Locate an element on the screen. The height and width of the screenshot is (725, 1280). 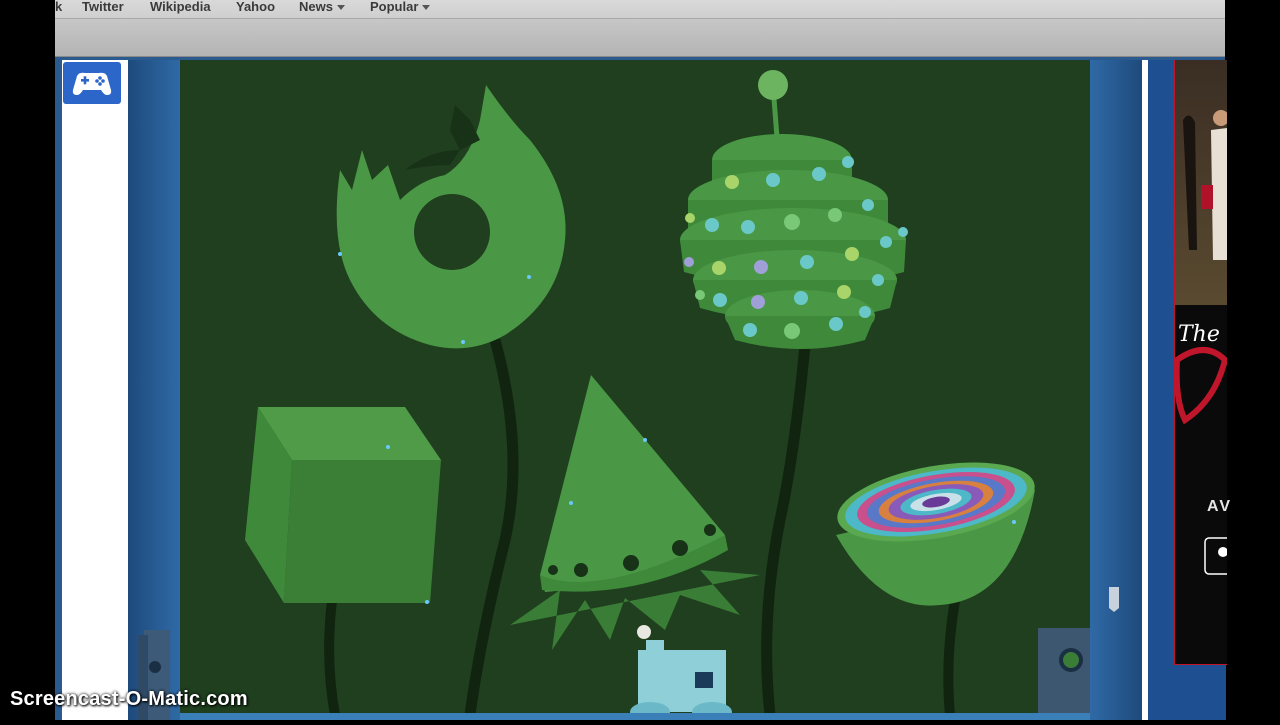
speaker-right-decoration is located at coordinates (1081, 673).